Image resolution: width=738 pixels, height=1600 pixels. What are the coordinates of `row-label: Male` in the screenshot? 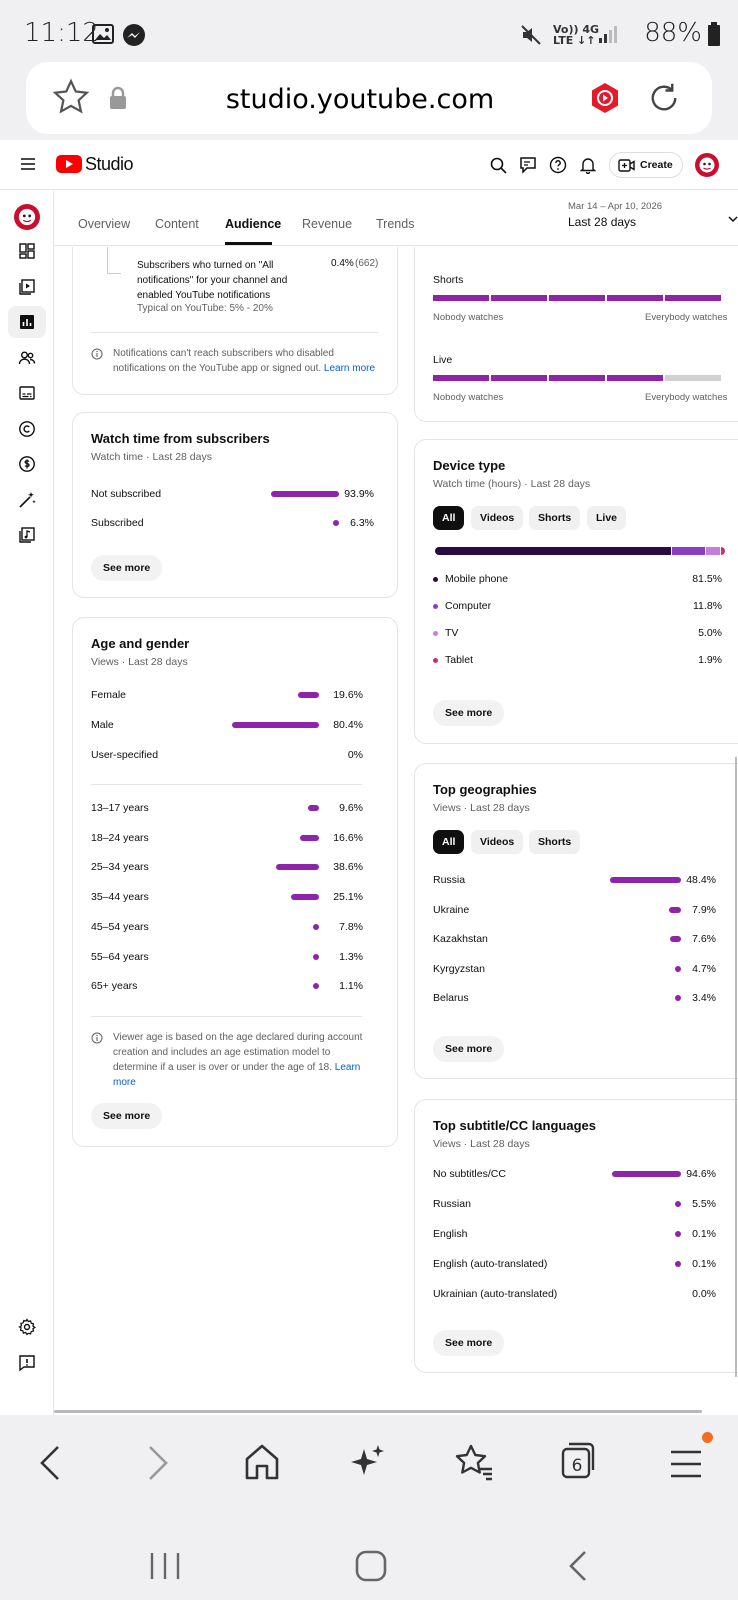 It's located at (102, 725).